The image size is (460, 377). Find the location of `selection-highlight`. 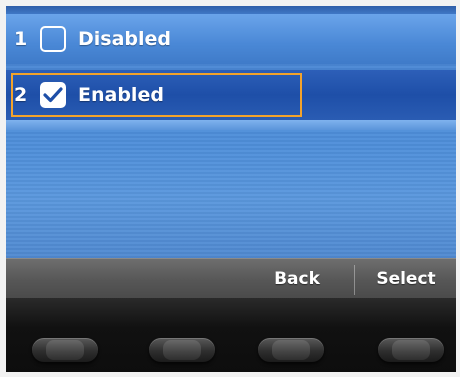

selection-highlight is located at coordinates (156, 95).